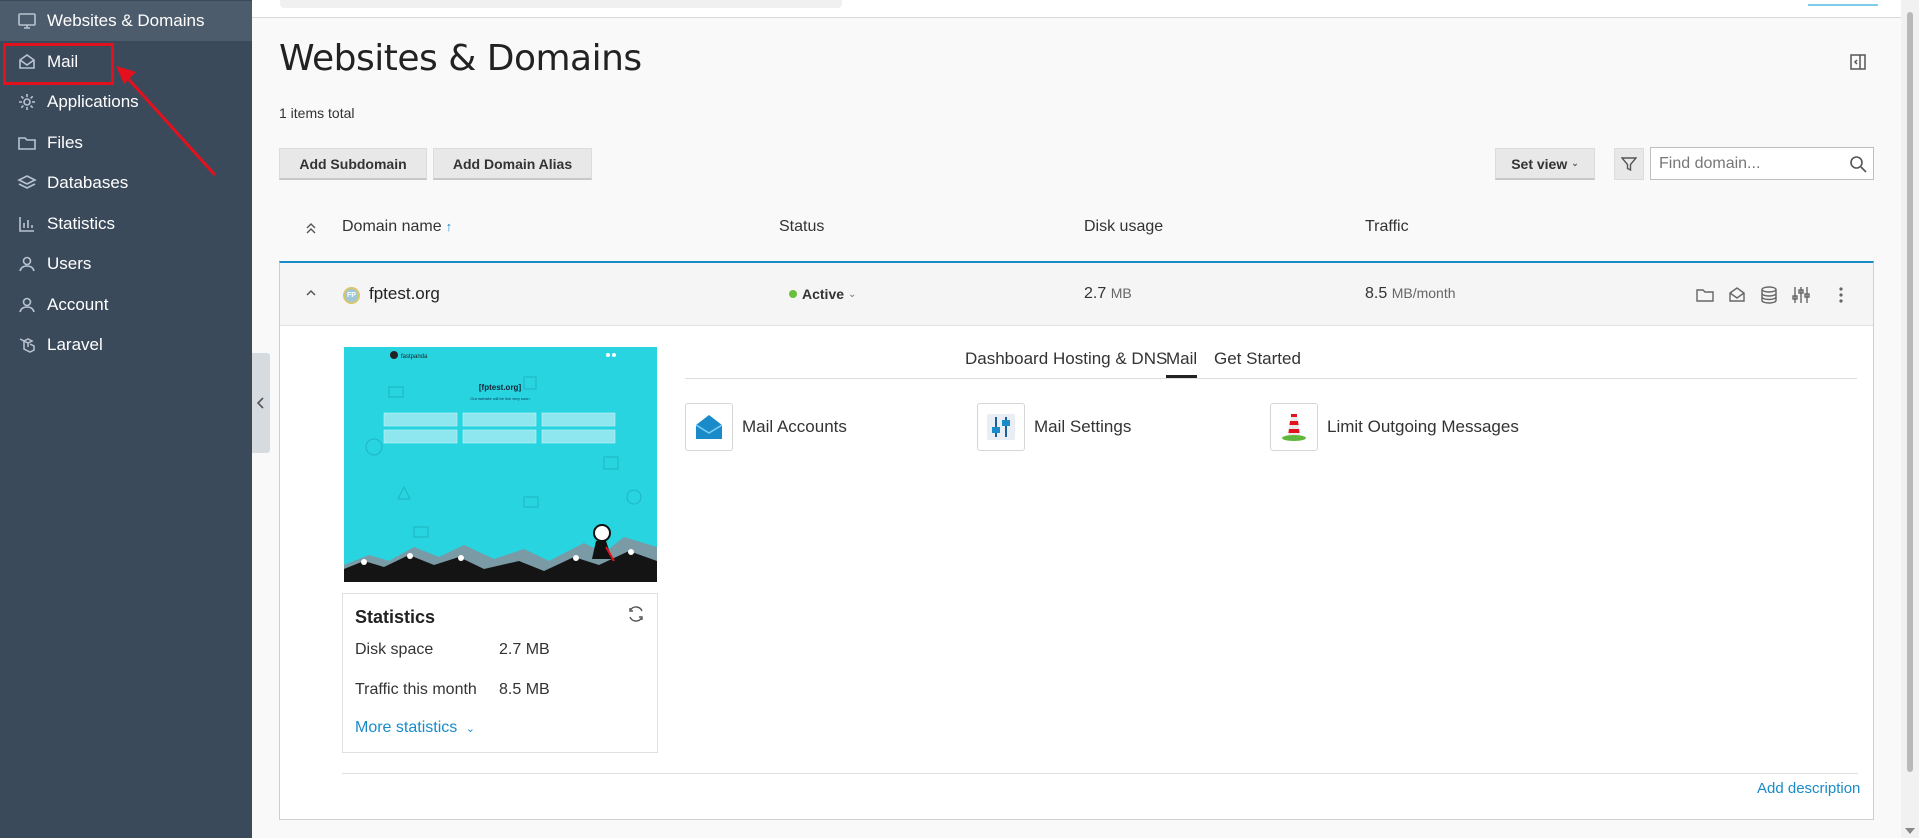  What do you see at coordinates (166, 121) in the screenshot?
I see `red-arrow-annotation` at bounding box center [166, 121].